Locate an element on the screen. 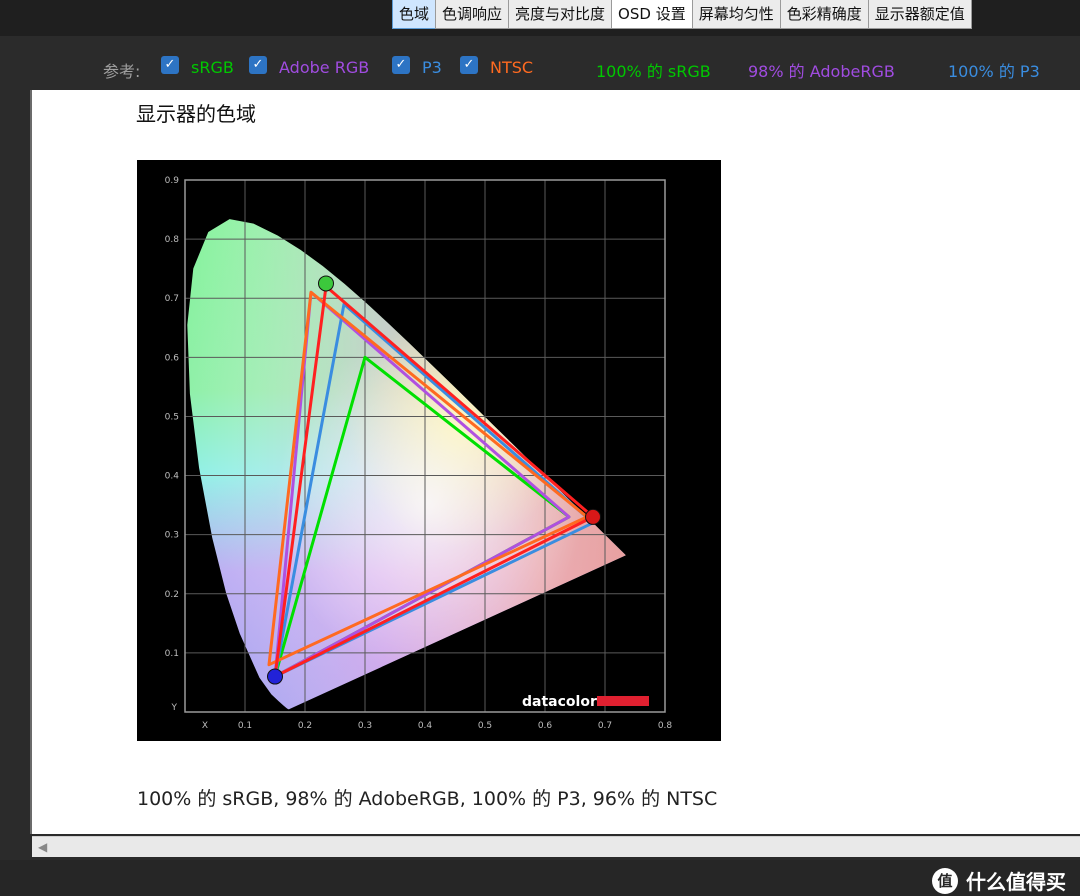  tab-strip: 色域 色调响应 亮度与对比度 OSD 设置 屏幕均匀性 色彩精确度 显示器额定值 is located at coordinates (682, 14).